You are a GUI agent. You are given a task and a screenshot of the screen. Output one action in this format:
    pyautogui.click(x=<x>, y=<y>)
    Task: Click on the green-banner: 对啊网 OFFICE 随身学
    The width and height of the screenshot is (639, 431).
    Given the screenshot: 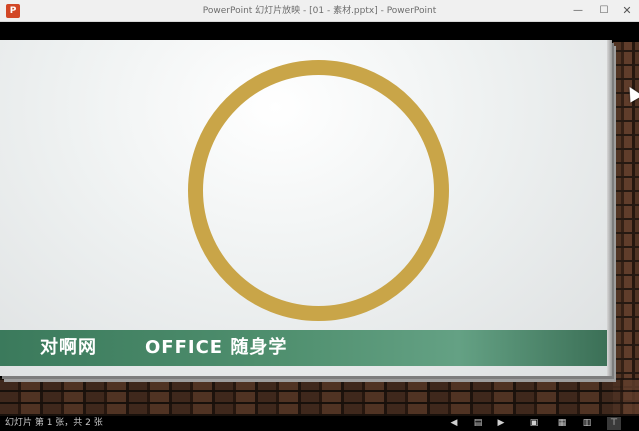 What is the action you would take?
    pyautogui.click(x=306, y=348)
    